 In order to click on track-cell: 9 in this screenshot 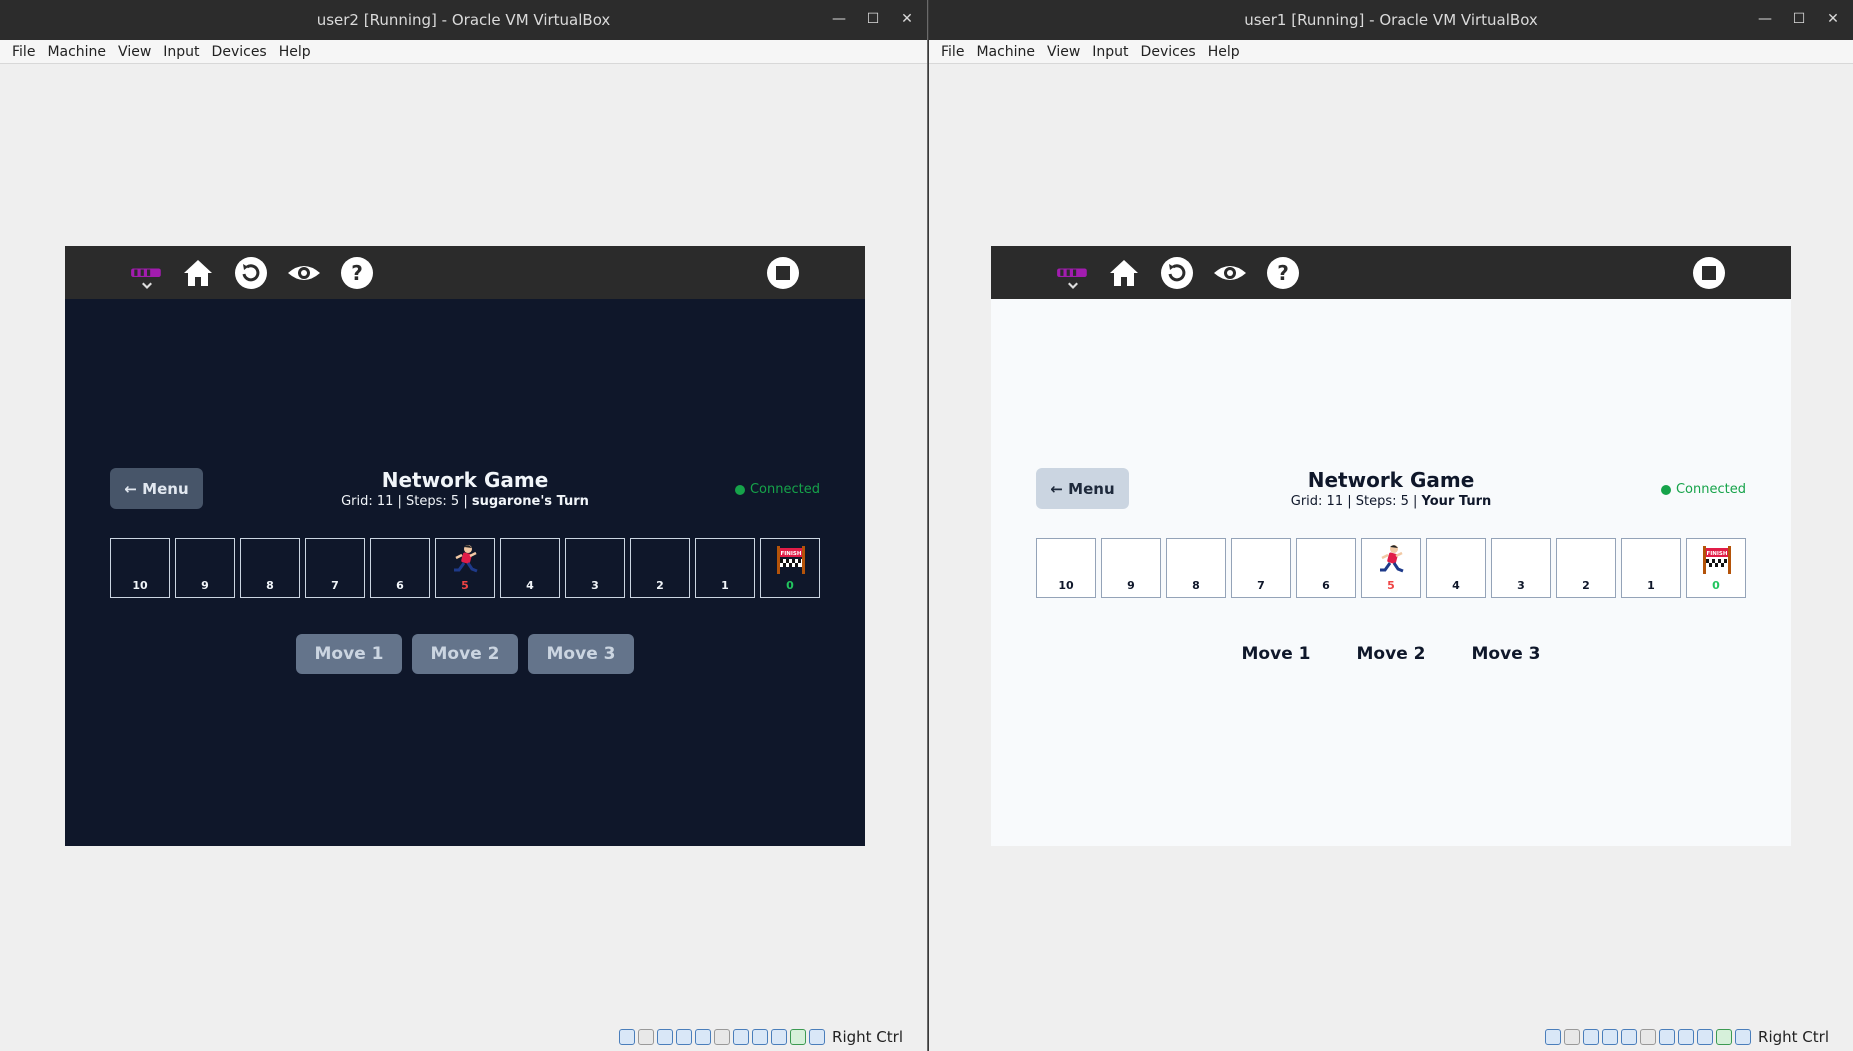, I will do `click(1131, 568)`.